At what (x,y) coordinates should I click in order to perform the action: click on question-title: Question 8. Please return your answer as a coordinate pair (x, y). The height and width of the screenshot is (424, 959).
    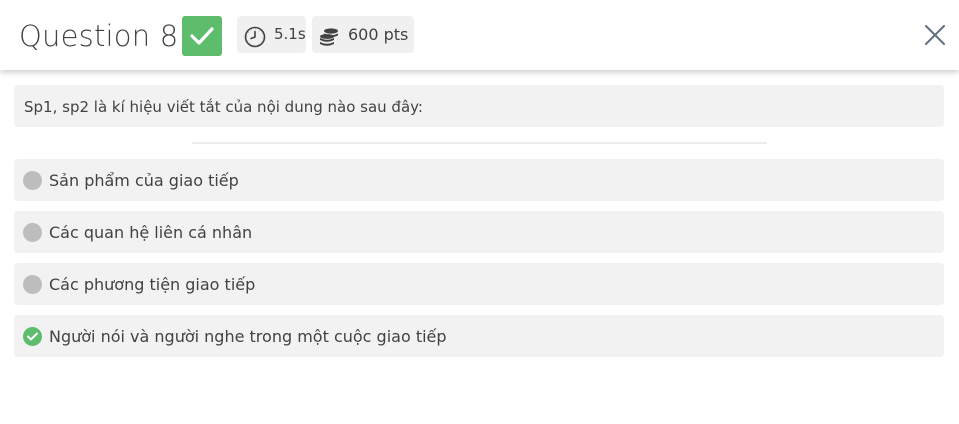
    Looking at the image, I should click on (99, 36).